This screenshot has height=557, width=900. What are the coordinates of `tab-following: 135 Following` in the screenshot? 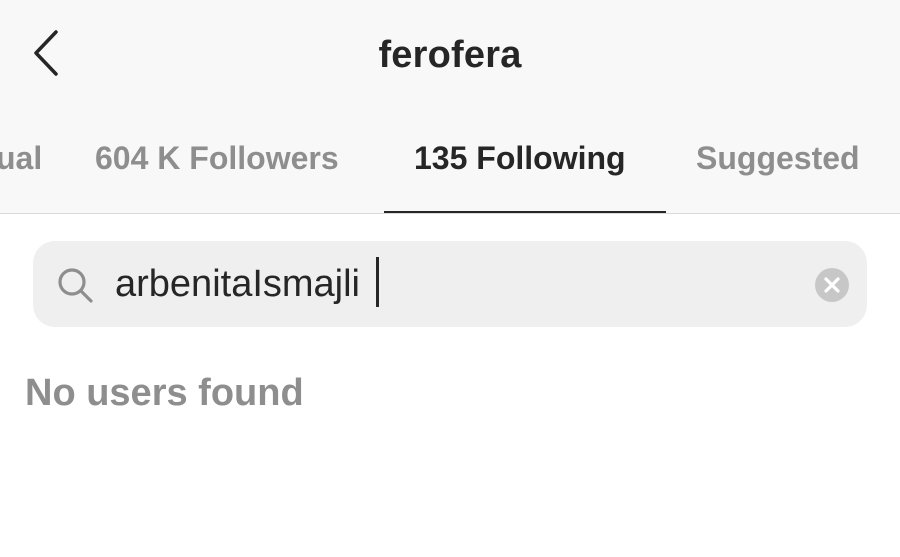 It's located at (520, 158).